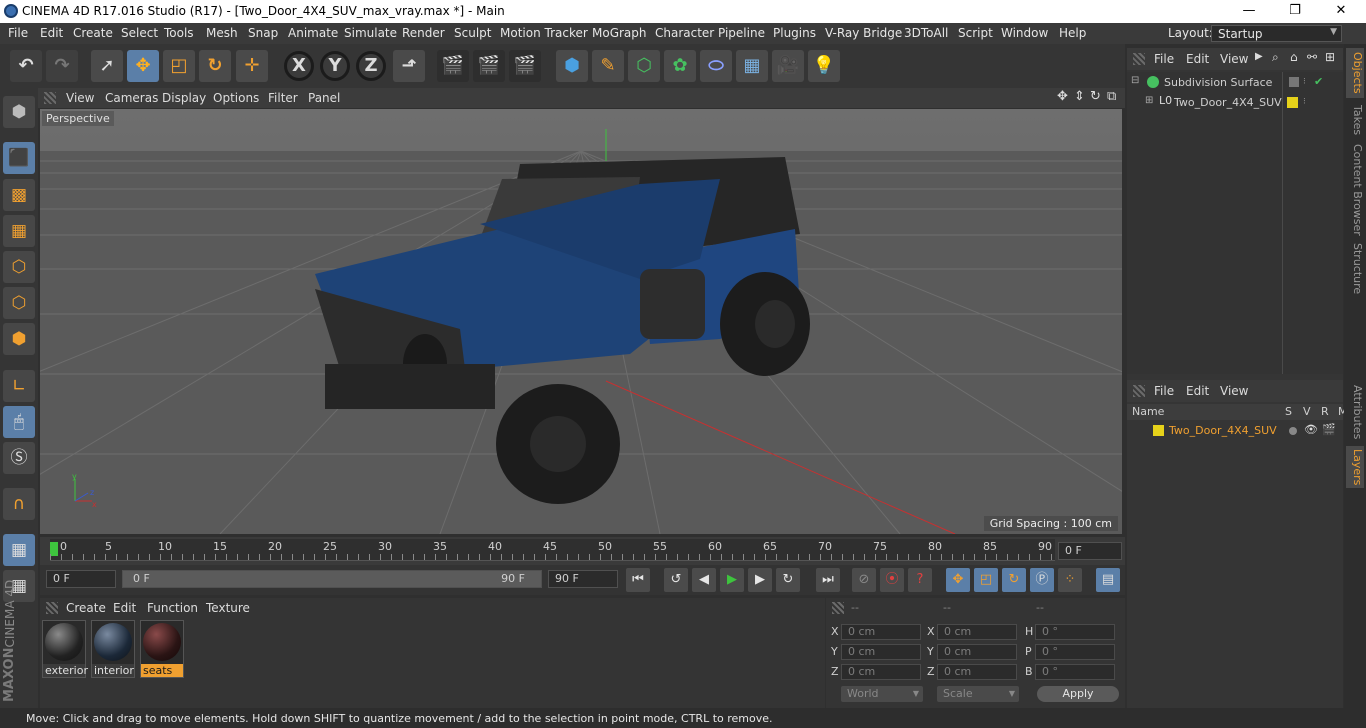  What do you see at coordinates (222, 33) in the screenshot?
I see `menu-mesh: Mesh` at bounding box center [222, 33].